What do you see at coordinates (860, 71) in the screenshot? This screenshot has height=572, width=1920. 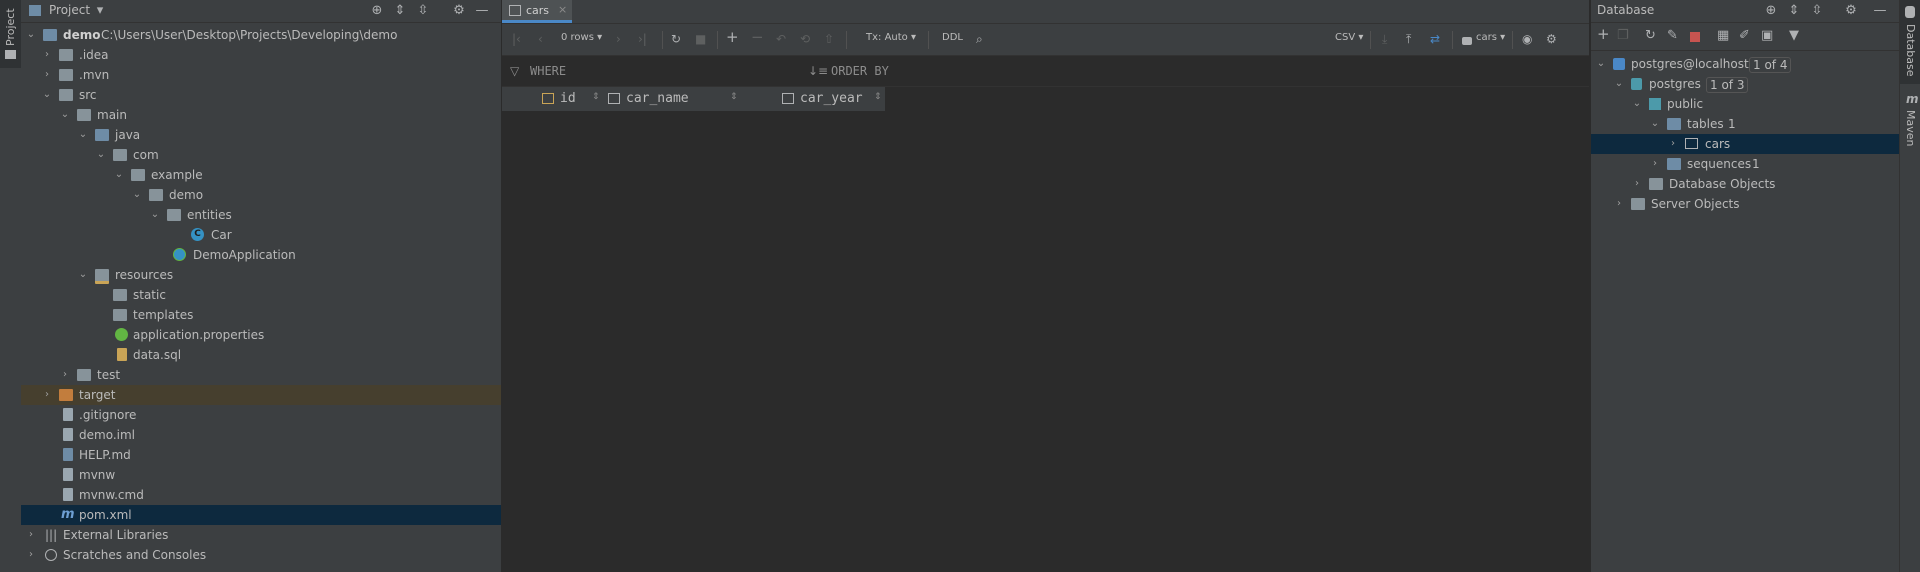 I see `order-by-input: ORDER BY` at bounding box center [860, 71].